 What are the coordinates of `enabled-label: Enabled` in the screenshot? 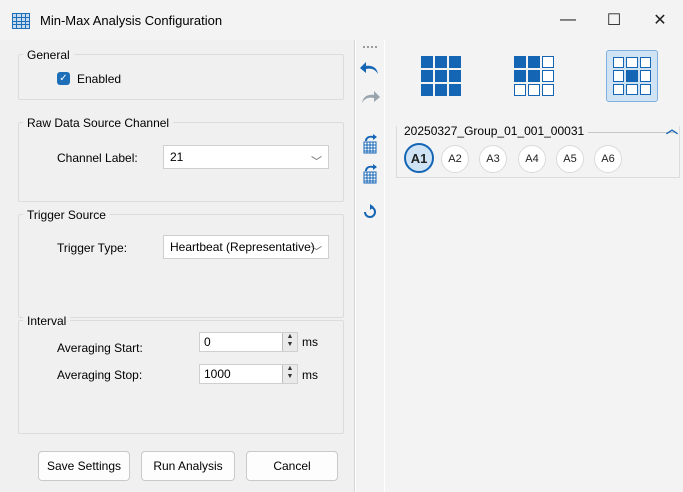 It's located at (99, 79).